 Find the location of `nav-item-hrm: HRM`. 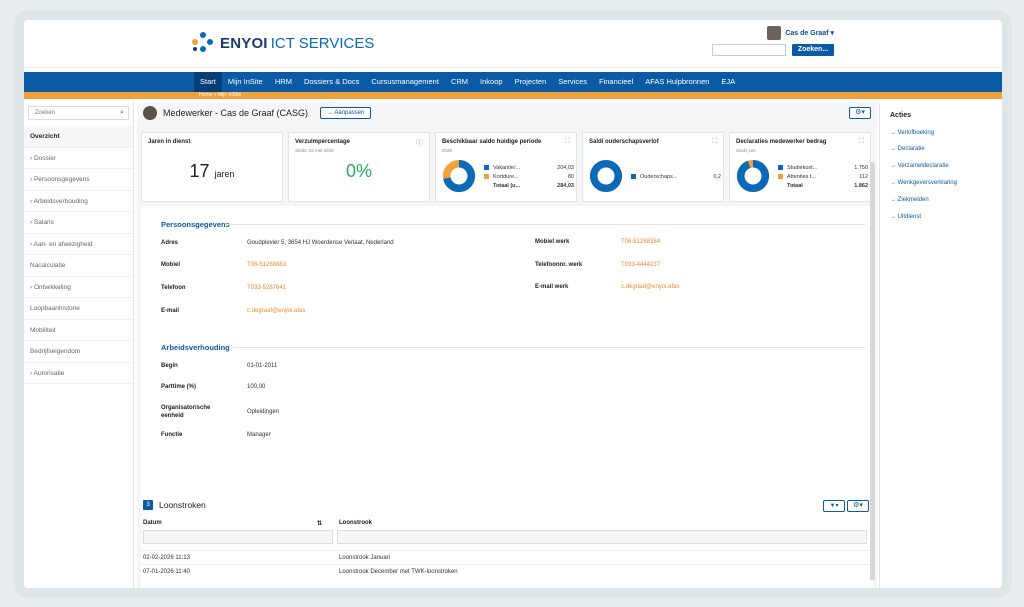

nav-item-hrm: HRM is located at coordinates (283, 82).